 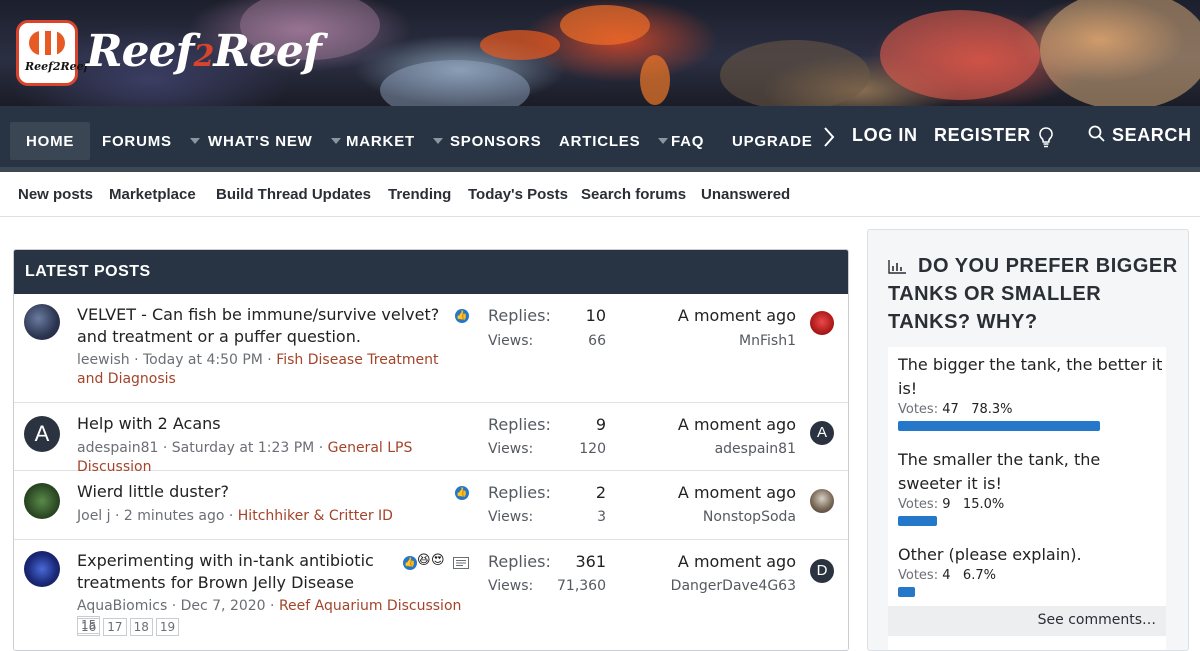 I want to click on poll-bar, so click(x=999, y=426).